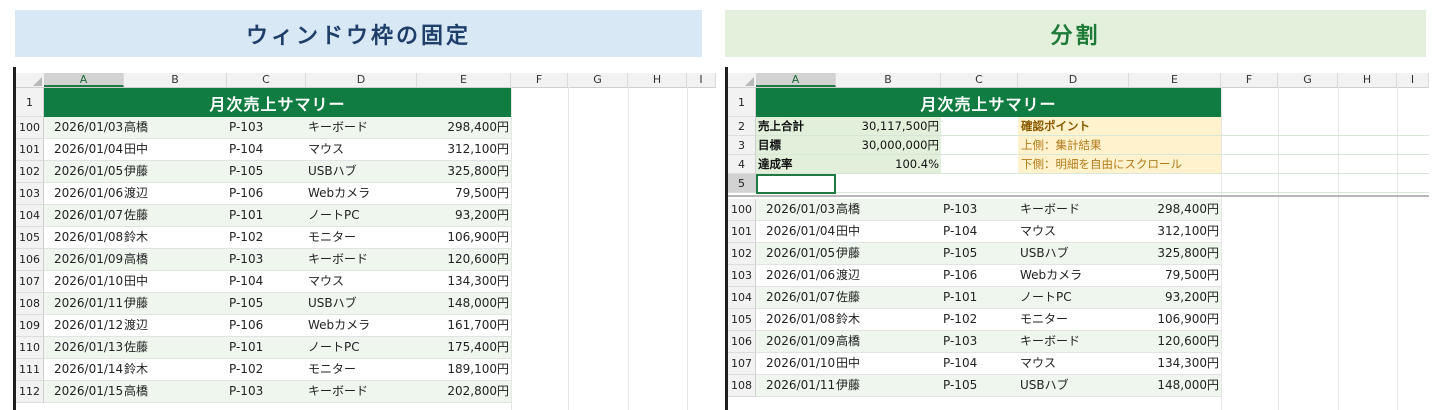  I want to click on row-header: 112, so click(30, 392).